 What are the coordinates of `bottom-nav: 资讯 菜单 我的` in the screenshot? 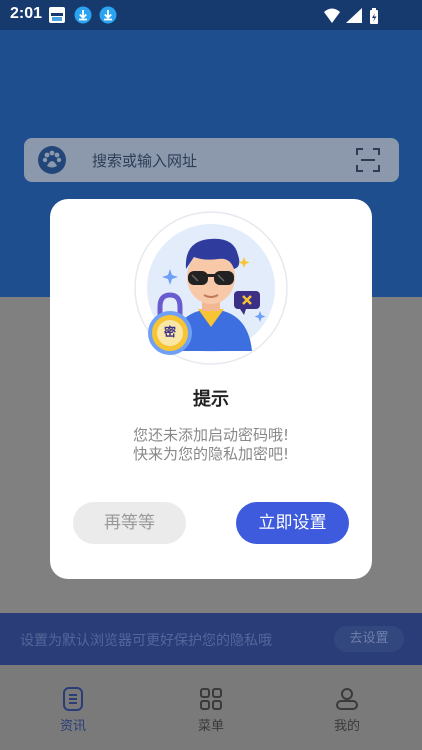 It's located at (211, 707).